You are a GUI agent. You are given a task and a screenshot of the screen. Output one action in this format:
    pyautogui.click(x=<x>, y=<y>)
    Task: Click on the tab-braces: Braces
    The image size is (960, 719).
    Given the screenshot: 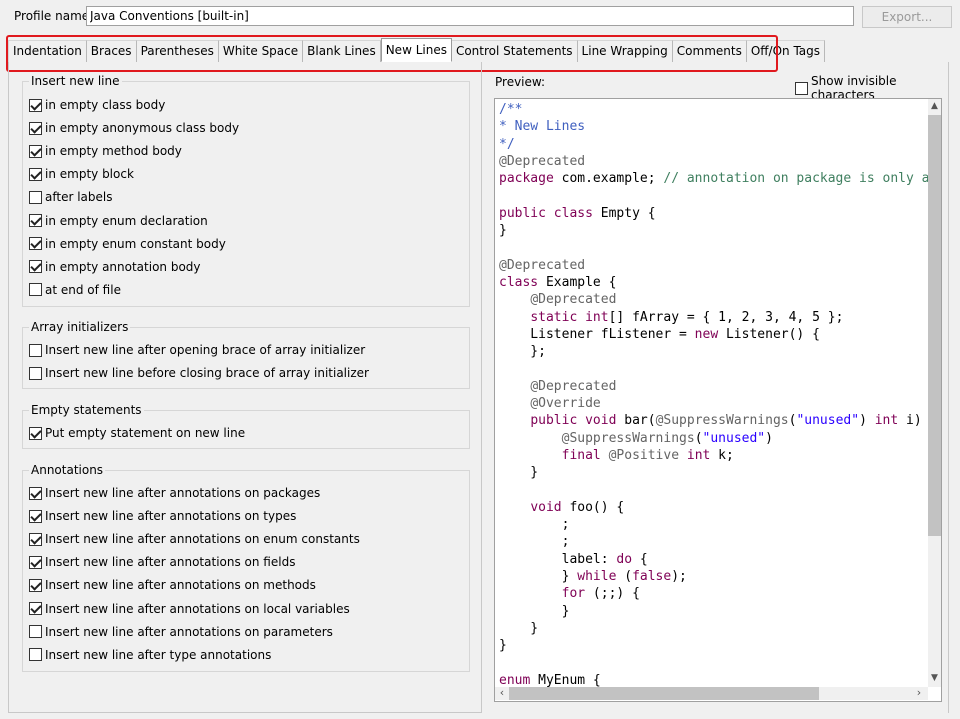 What is the action you would take?
    pyautogui.click(x=111, y=51)
    